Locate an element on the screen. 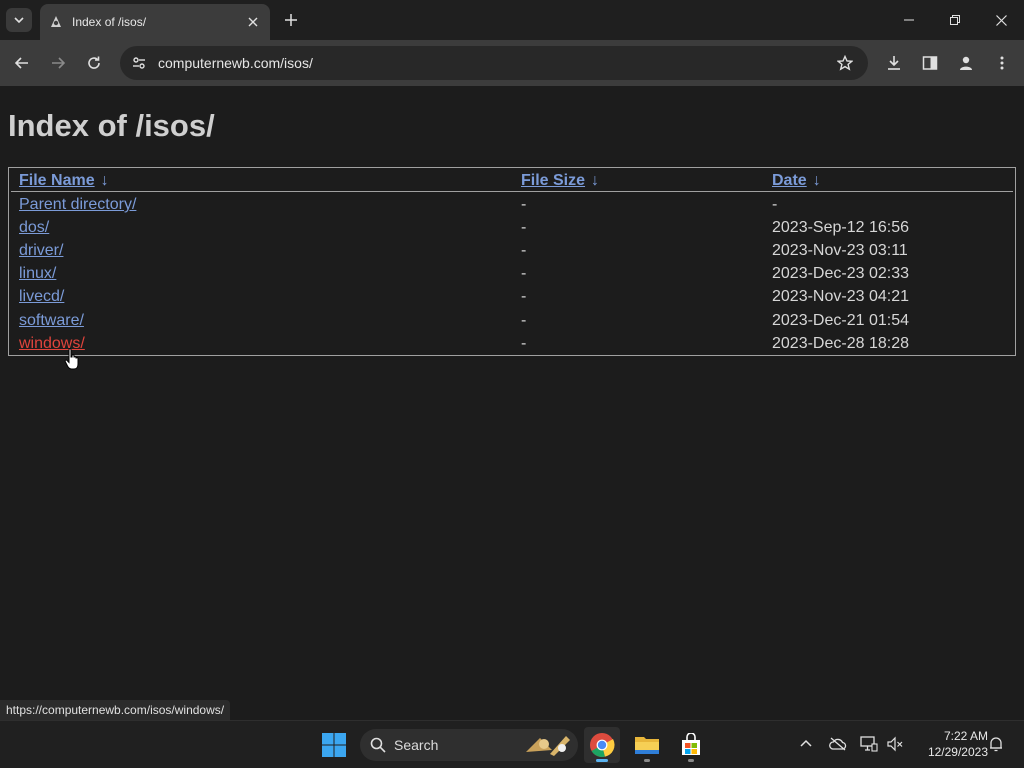 The height and width of the screenshot is (768, 1024). url-text: computernewb.com/isos/ is located at coordinates (495, 63).